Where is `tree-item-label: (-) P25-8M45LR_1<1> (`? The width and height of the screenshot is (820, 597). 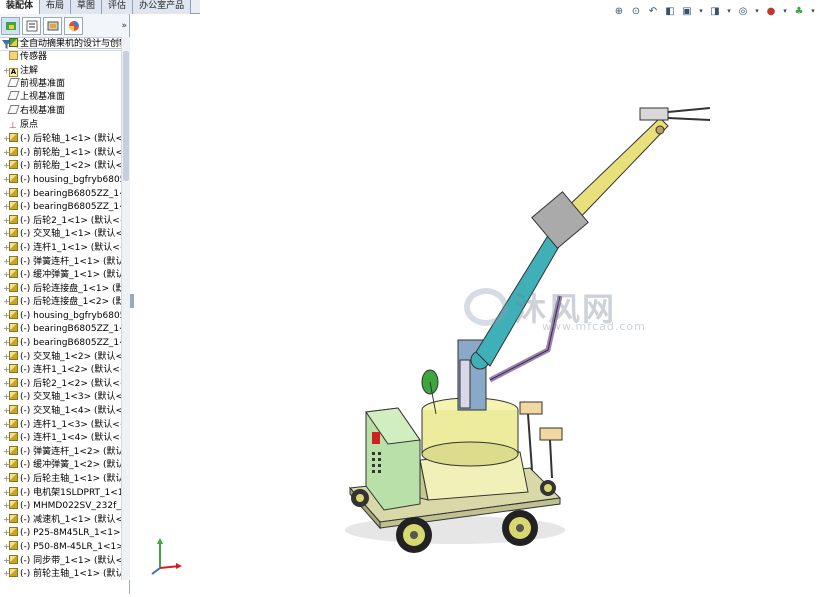
tree-item-label: (-) P25-8M45LR_1<1> ( is located at coordinates (70, 533).